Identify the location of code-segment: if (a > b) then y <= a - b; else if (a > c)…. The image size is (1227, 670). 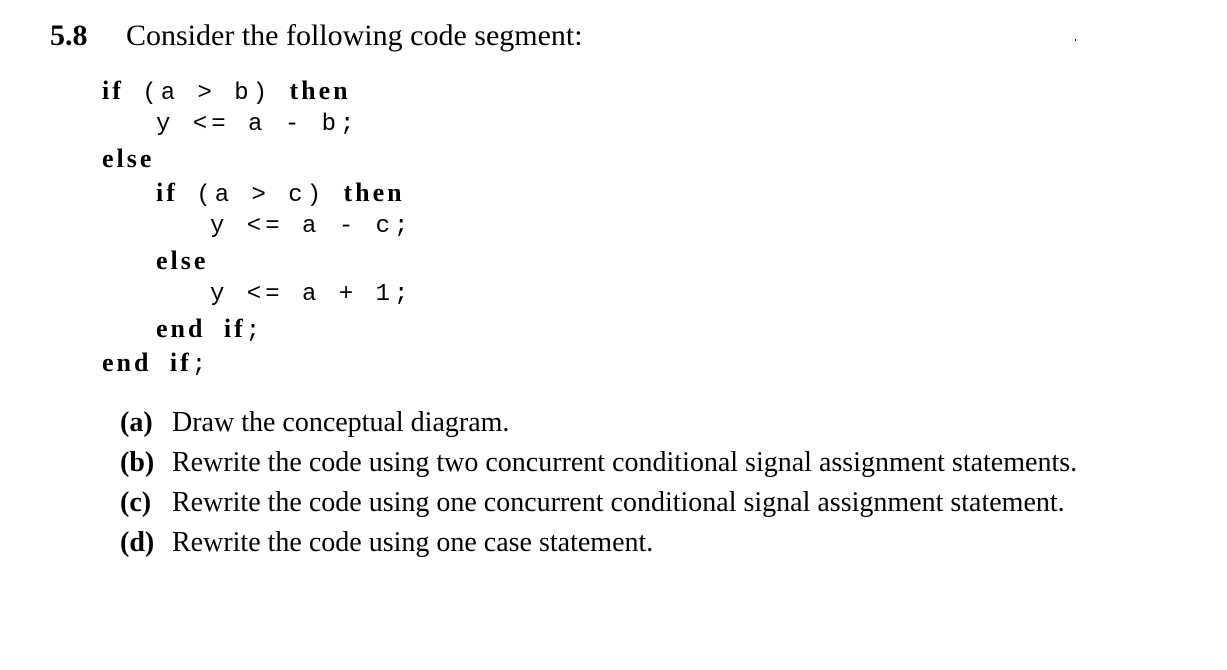
(257, 227).